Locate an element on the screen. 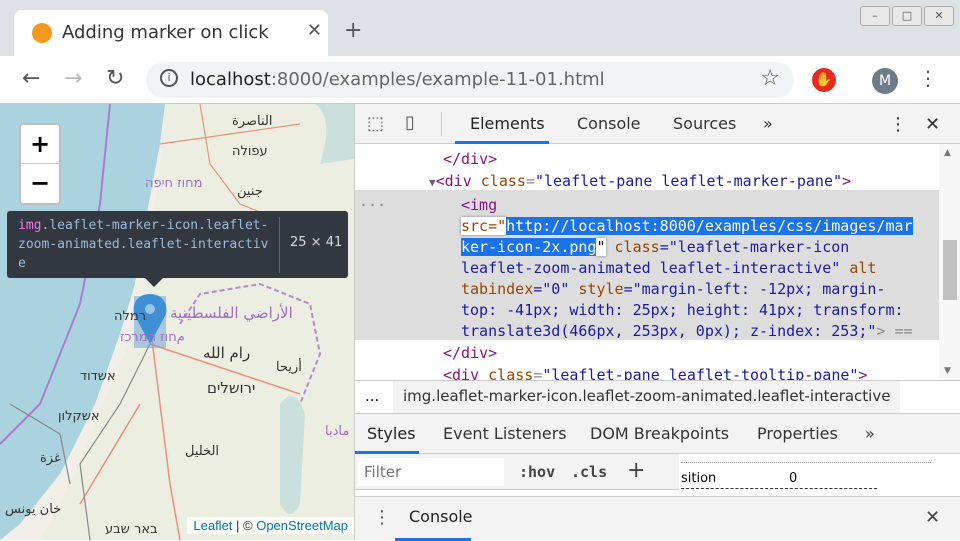 The width and height of the screenshot is (960, 541). box-model-label: sition is located at coordinates (699, 478).